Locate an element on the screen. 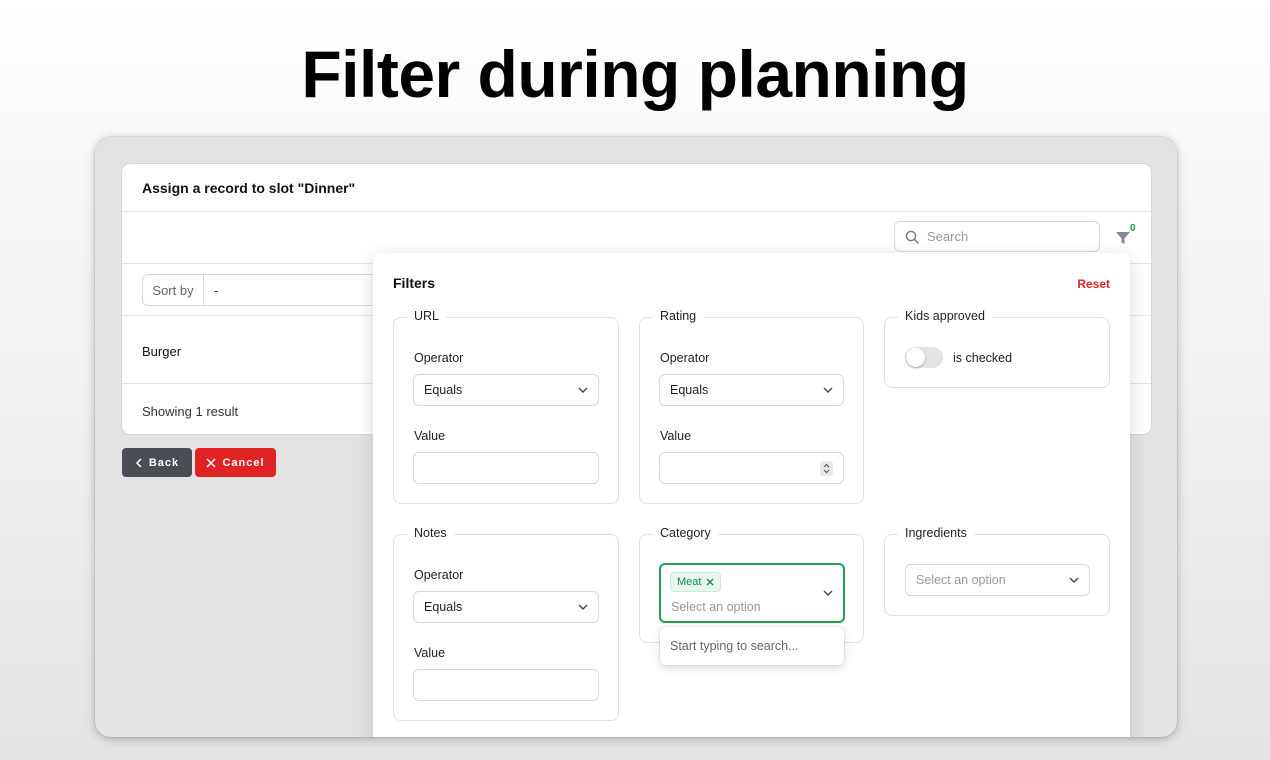  search-placeholder: Search is located at coordinates (948, 236).